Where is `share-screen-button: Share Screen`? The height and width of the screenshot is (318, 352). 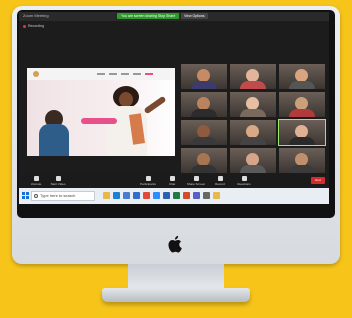
share-screen-button: Share Screen is located at coordinates (196, 181).